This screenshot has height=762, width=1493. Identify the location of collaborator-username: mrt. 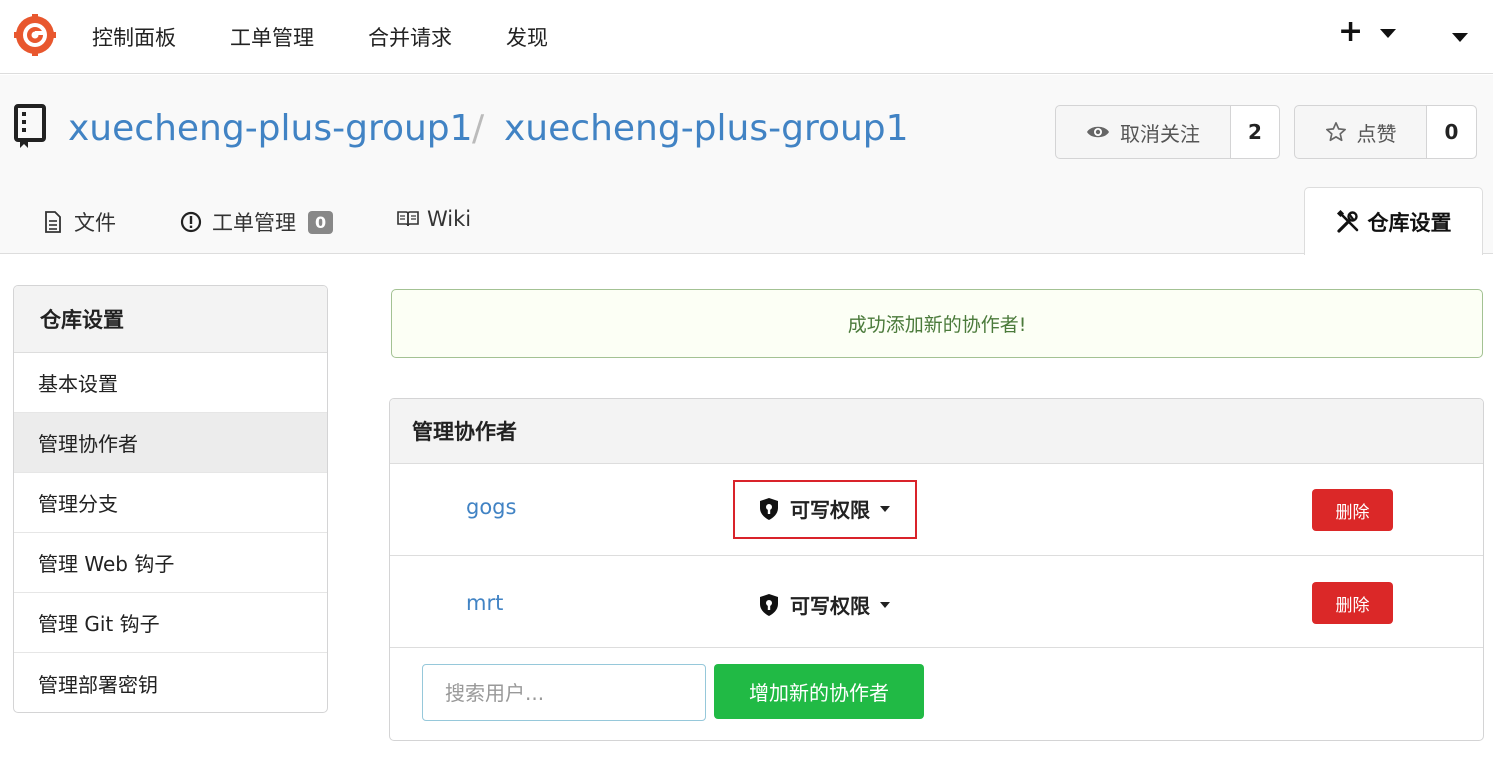
(484, 603).